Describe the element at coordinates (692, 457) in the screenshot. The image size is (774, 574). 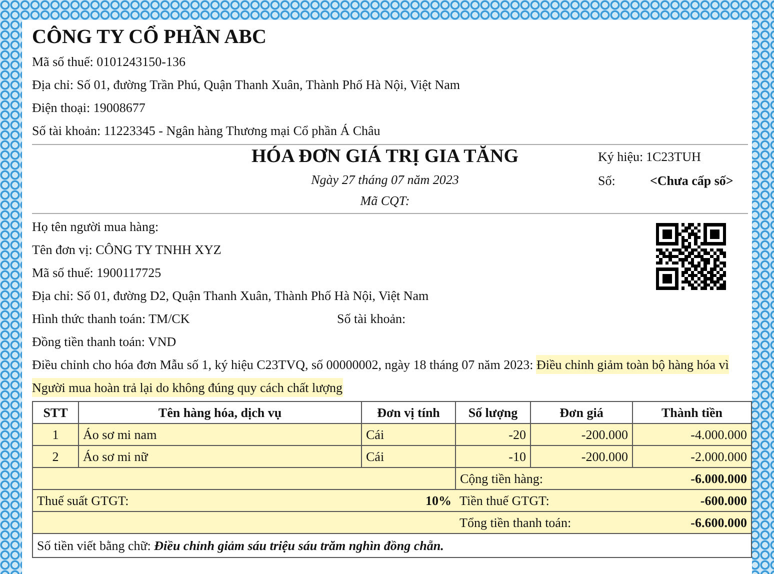
I see `table-cell: -2.000.000` at that location.